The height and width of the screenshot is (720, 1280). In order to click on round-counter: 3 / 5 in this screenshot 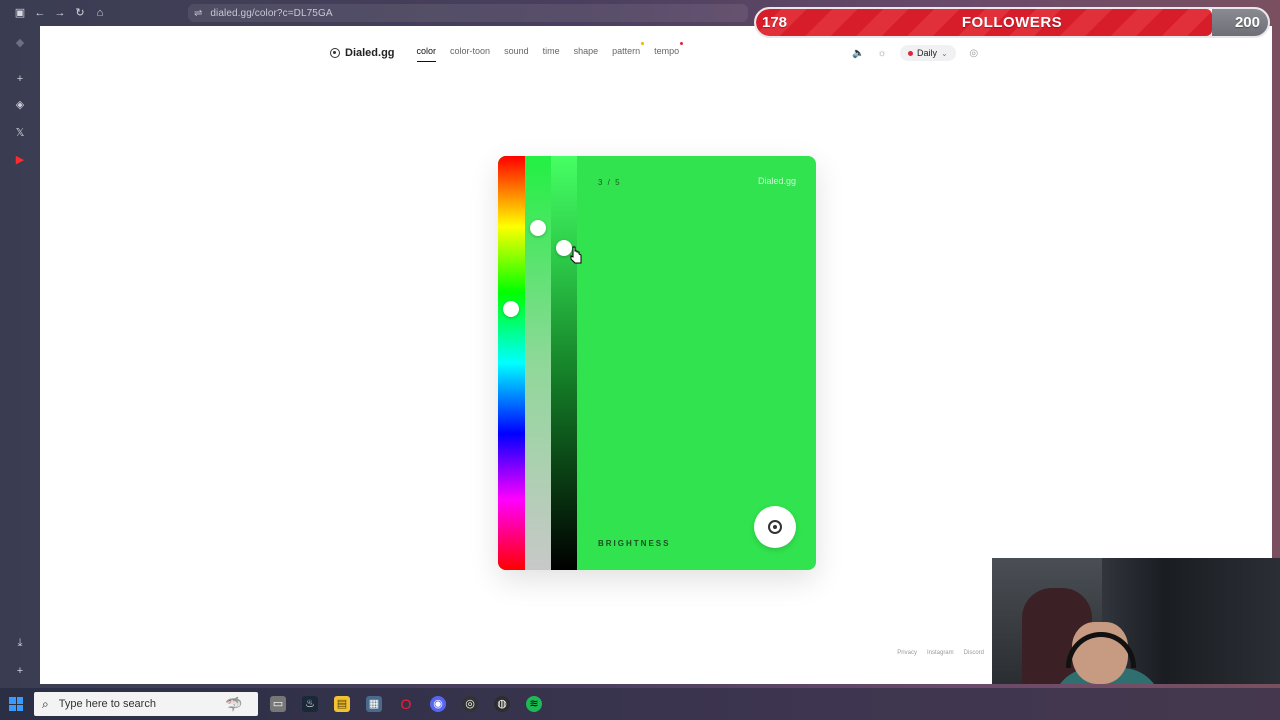, I will do `click(610, 182)`.